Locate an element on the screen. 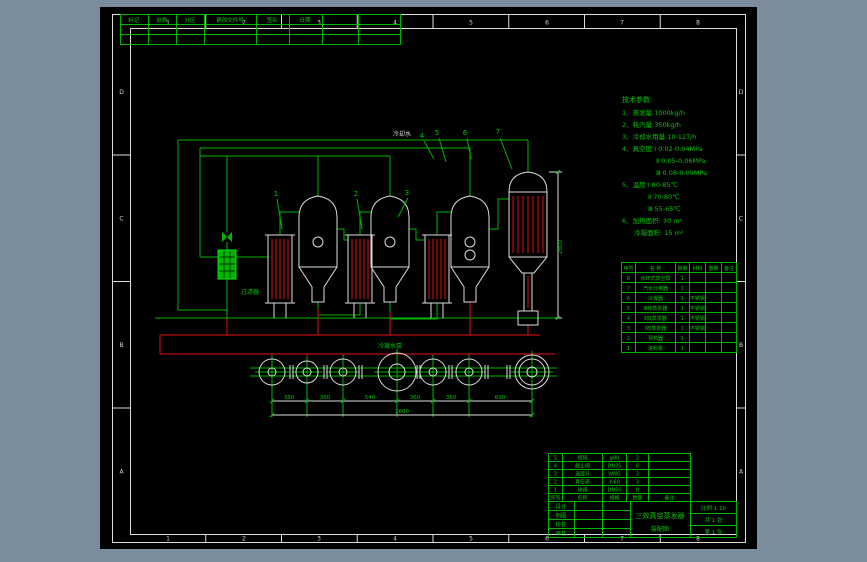 The image size is (867, 562). strip-cell: 1 is located at coordinates (555, 491).